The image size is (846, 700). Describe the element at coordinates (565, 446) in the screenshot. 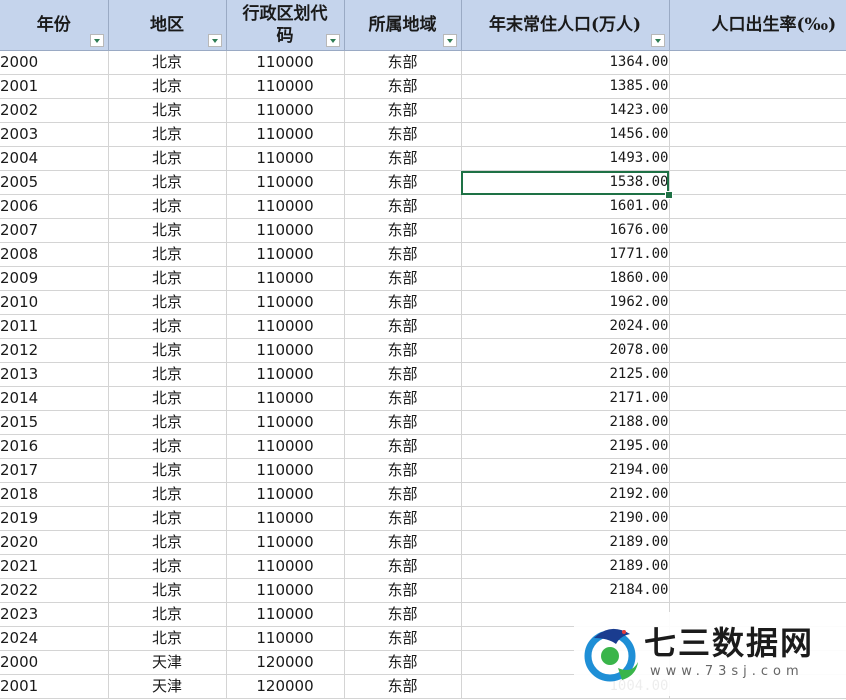

I see `cell-population: 2195.00` at that location.